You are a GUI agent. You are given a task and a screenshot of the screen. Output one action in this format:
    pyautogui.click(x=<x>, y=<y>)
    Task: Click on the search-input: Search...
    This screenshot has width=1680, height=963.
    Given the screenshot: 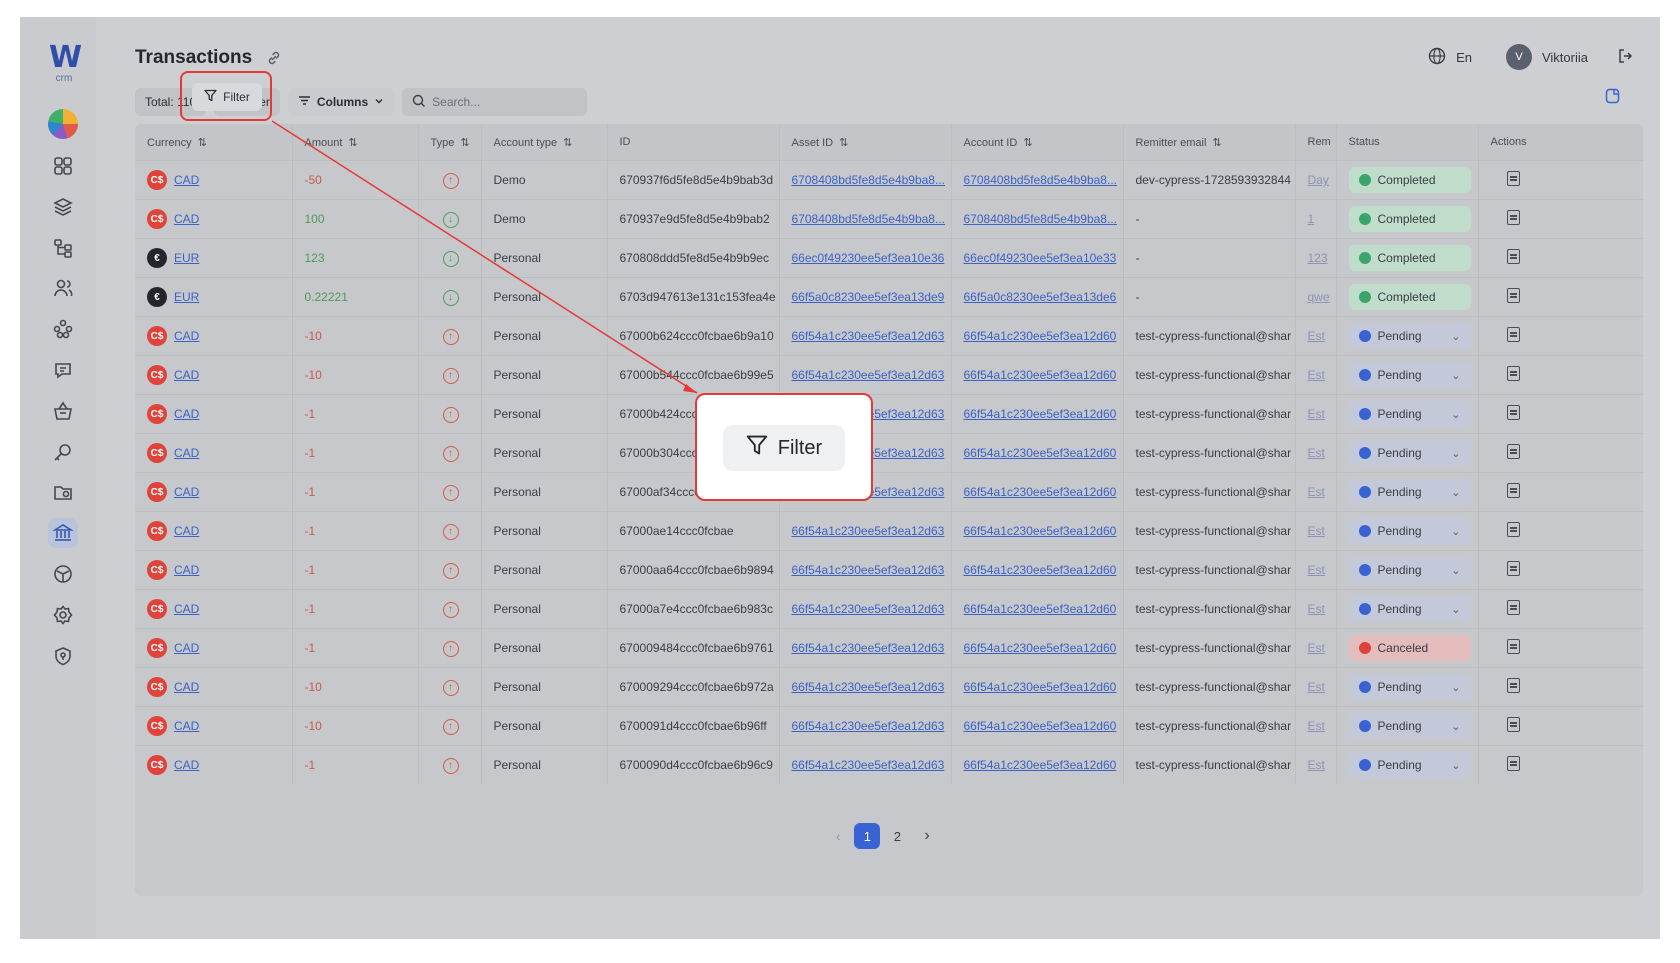 What is the action you would take?
    pyautogui.click(x=495, y=102)
    